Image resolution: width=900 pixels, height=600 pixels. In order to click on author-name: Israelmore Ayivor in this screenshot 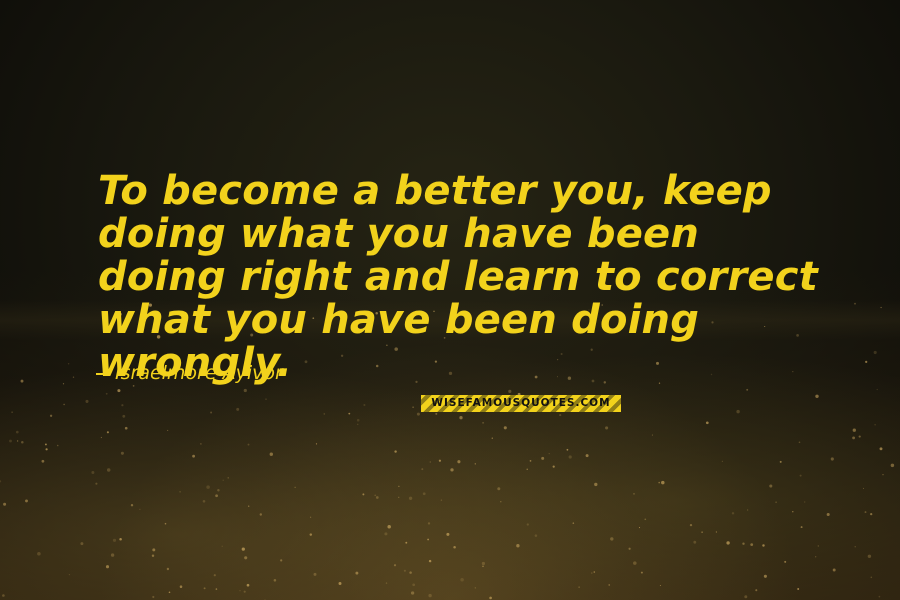, I will do `click(199, 373)`.